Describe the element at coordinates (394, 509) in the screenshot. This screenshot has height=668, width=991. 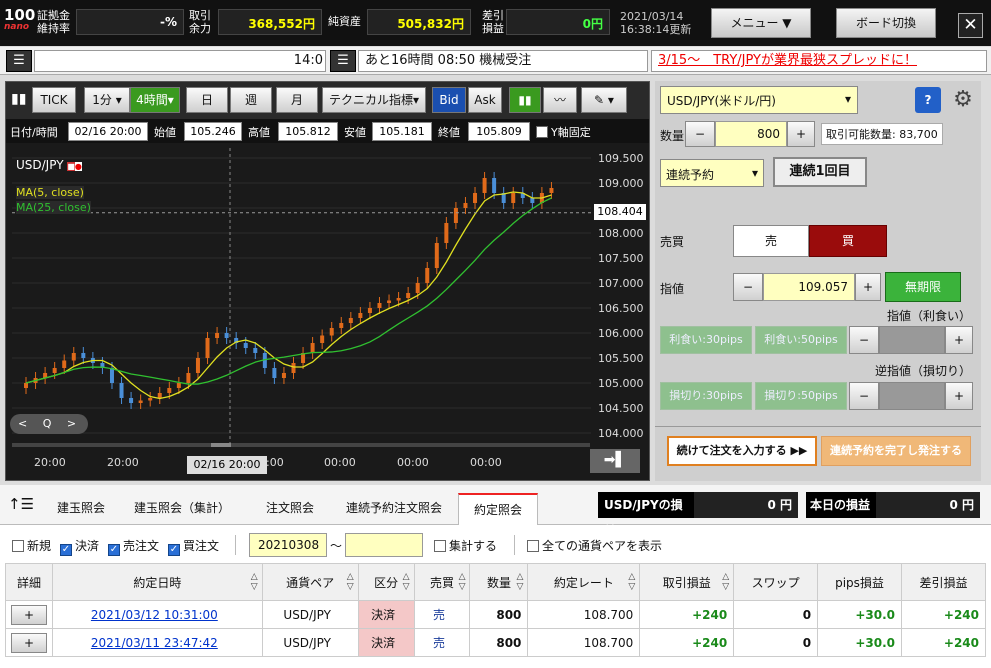
I see `tab-chain-orders: 連続予約注文照会` at that location.